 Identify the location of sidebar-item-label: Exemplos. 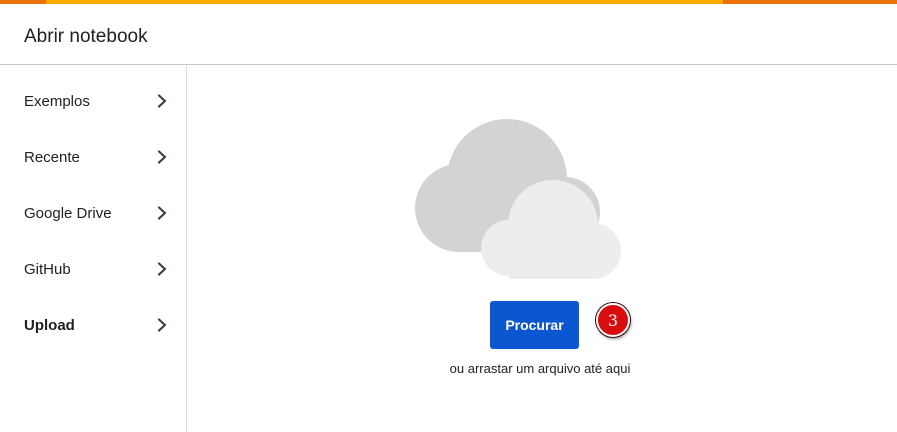
(57, 101).